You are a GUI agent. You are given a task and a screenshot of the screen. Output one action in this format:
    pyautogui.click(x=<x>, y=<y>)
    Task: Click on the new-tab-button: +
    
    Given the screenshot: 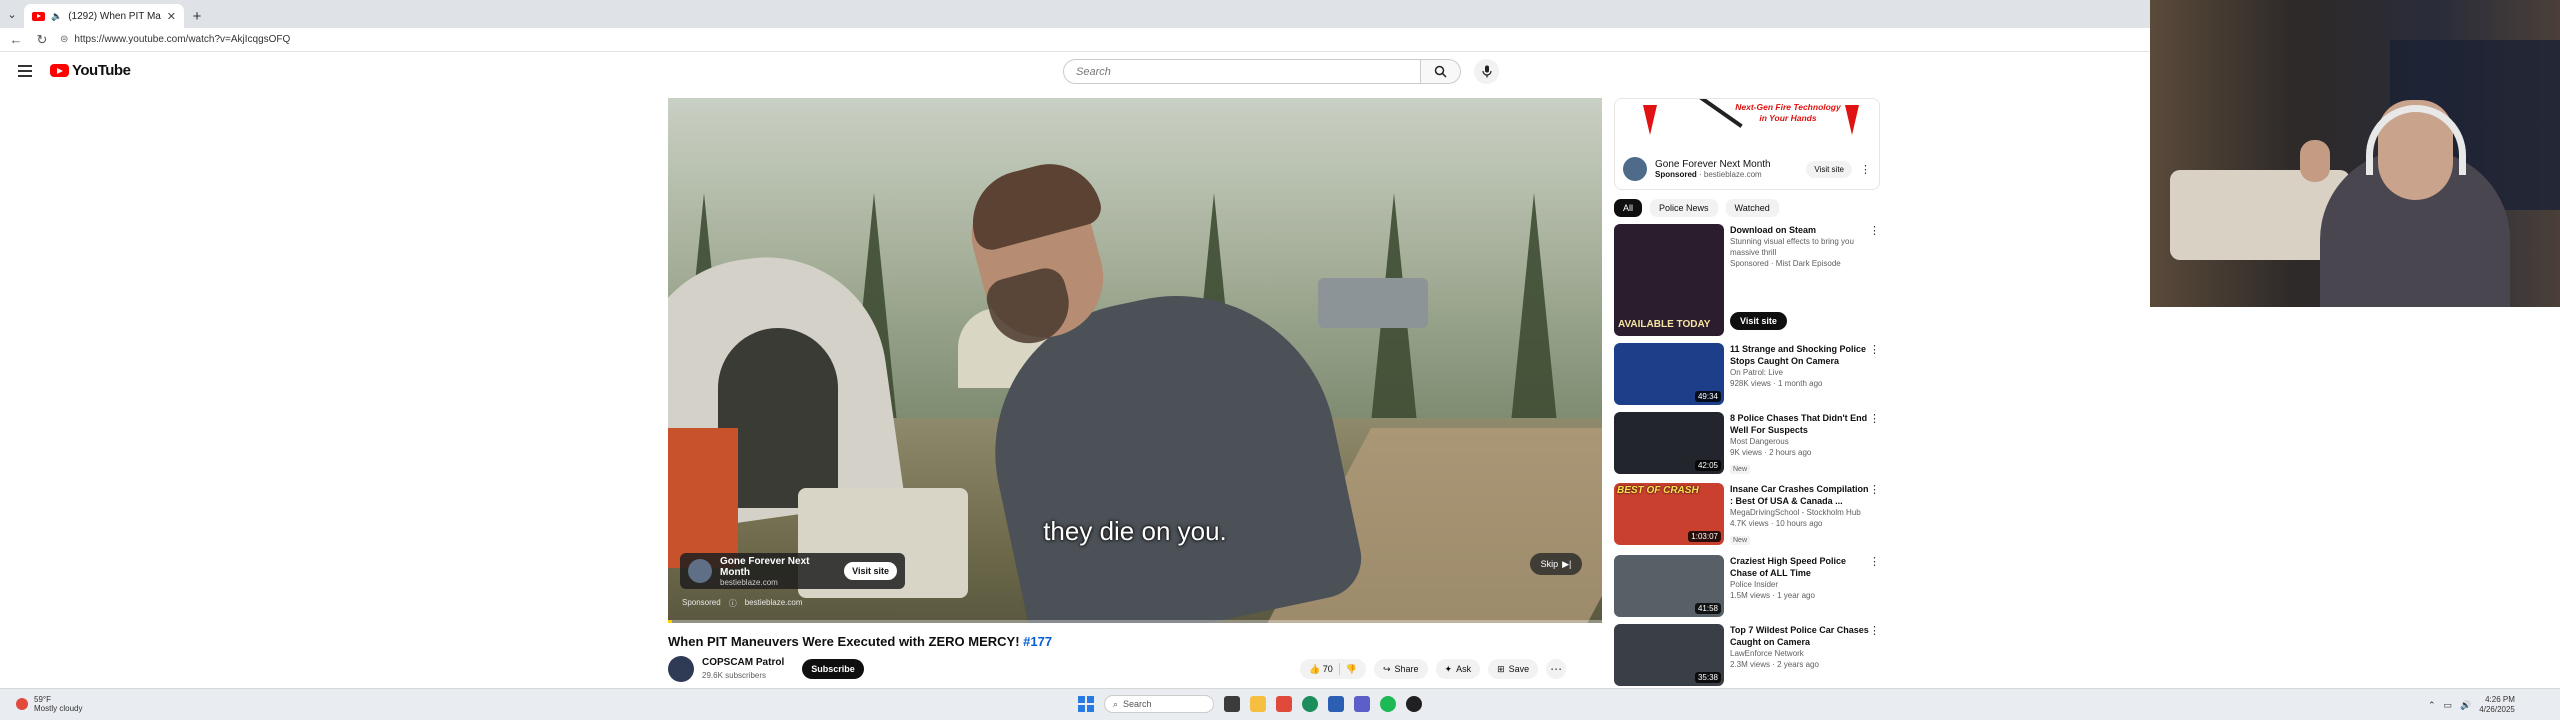 What is the action you would take?
    pyautogui.click(x=197, y=16)
    